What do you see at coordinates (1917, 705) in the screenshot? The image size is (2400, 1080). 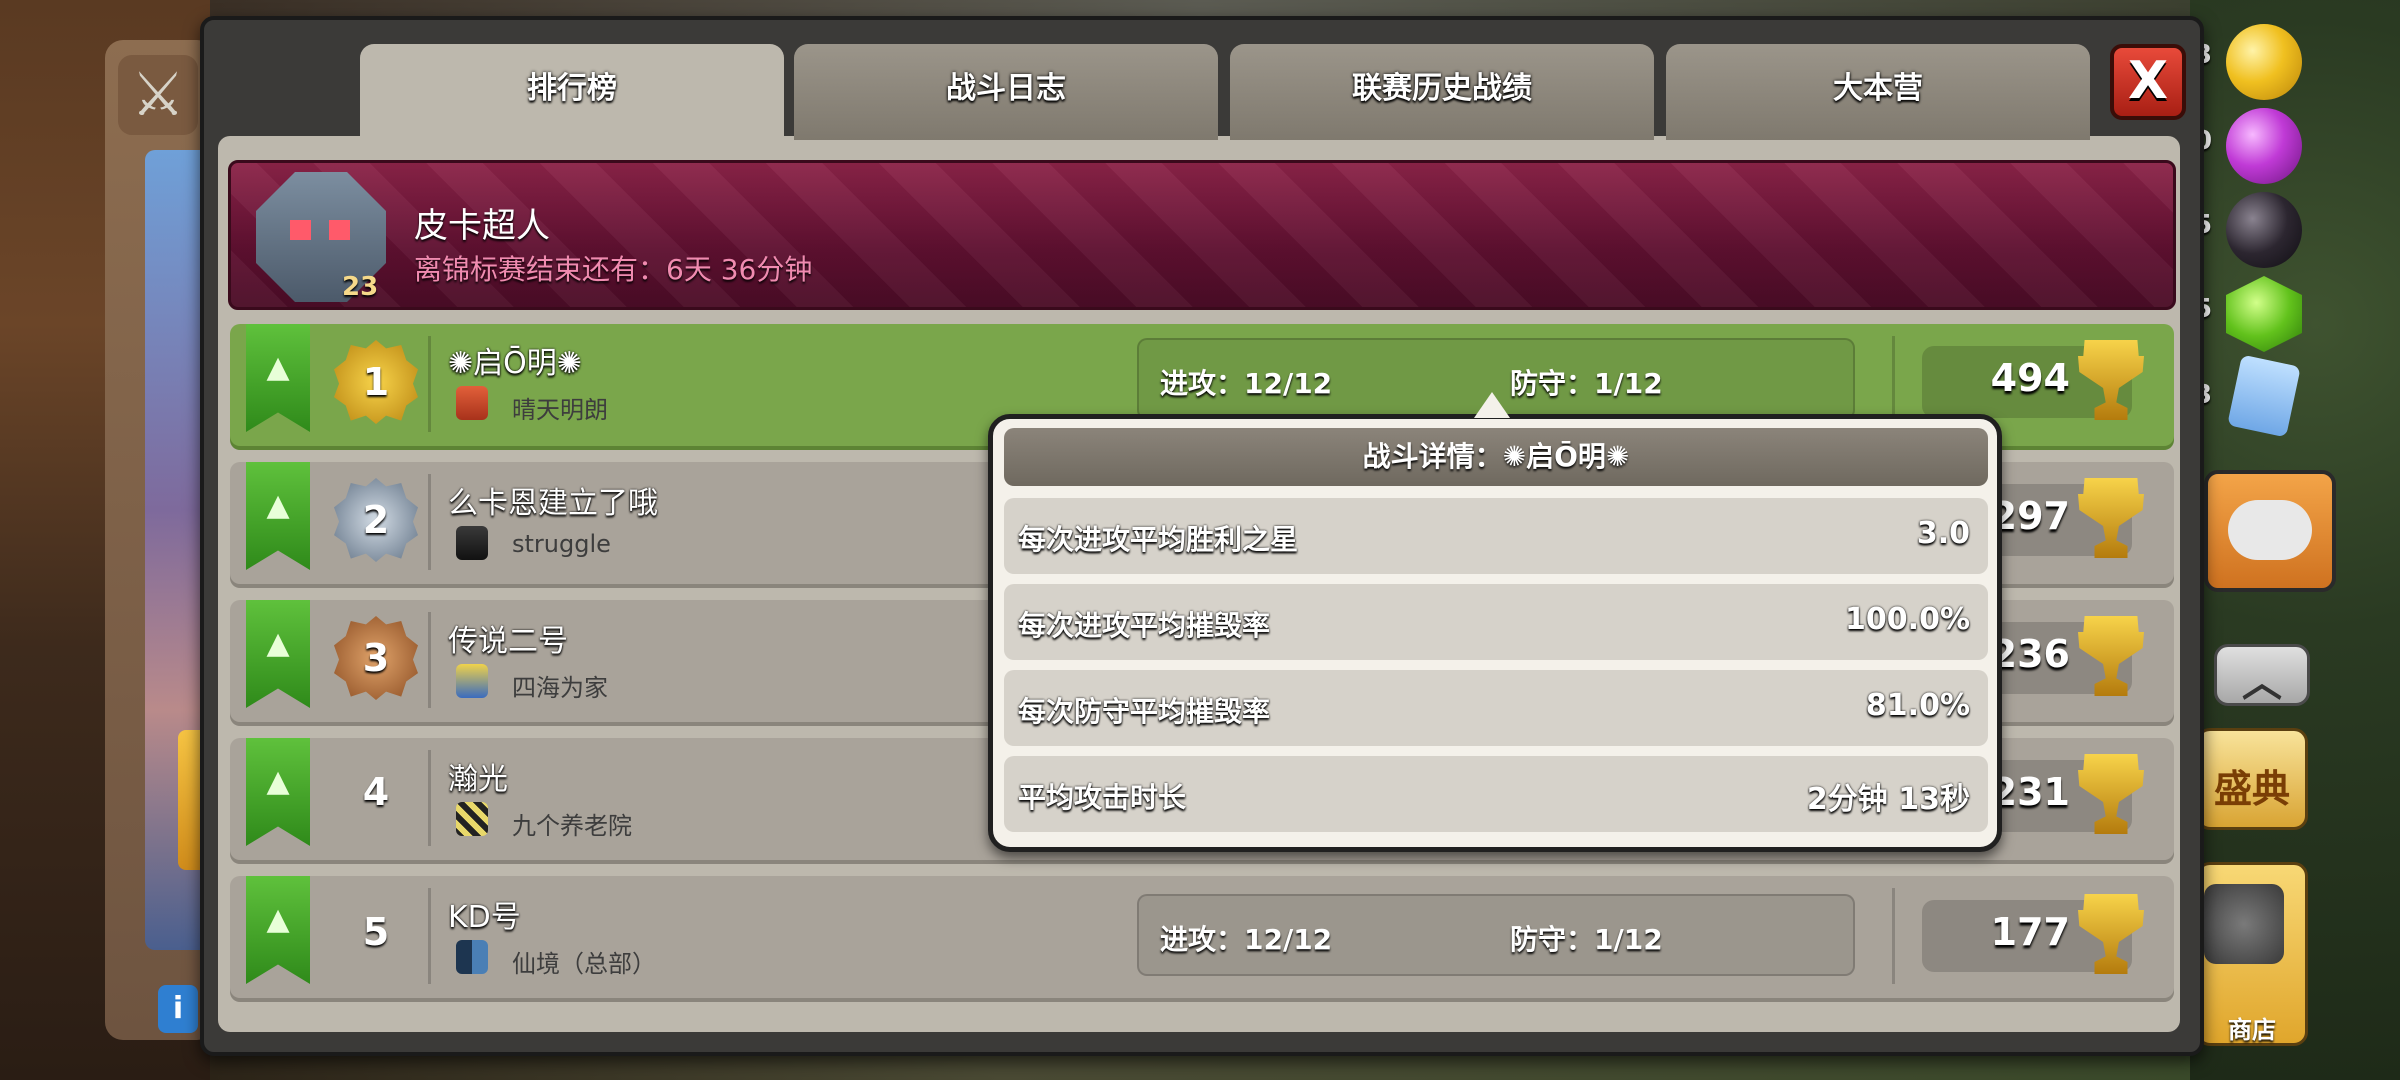 I see `stat-value: 81.0%` at bounding box center [1917, 705].